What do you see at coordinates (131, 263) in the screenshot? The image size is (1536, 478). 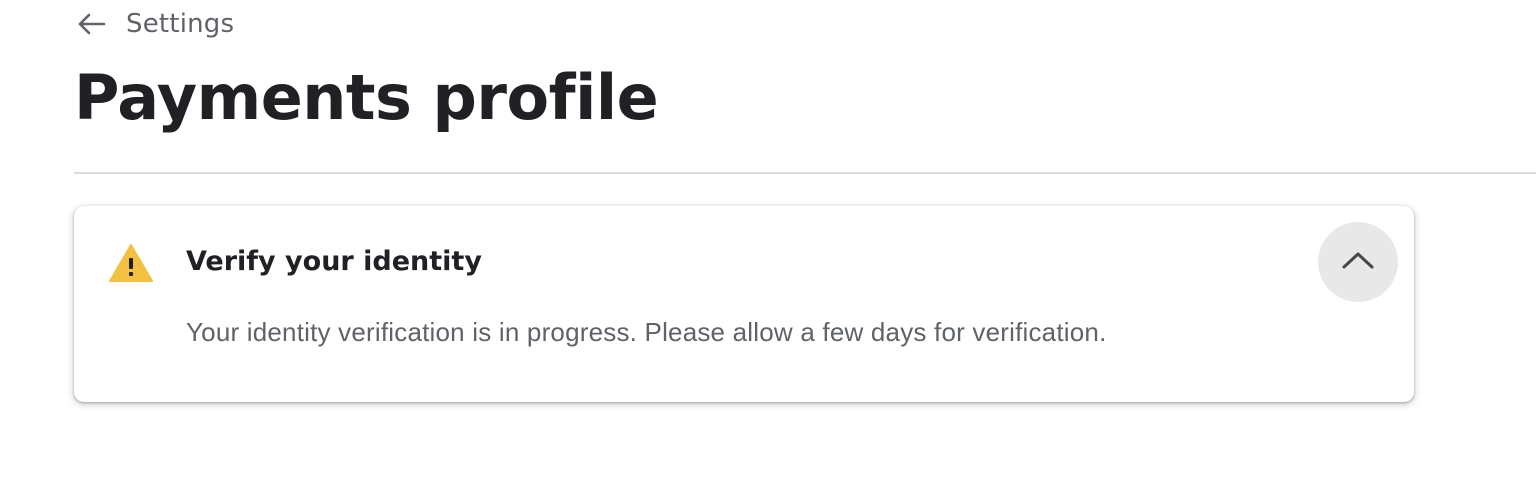 I see `warning-triangle-icon` at bounding box center [131, 263].